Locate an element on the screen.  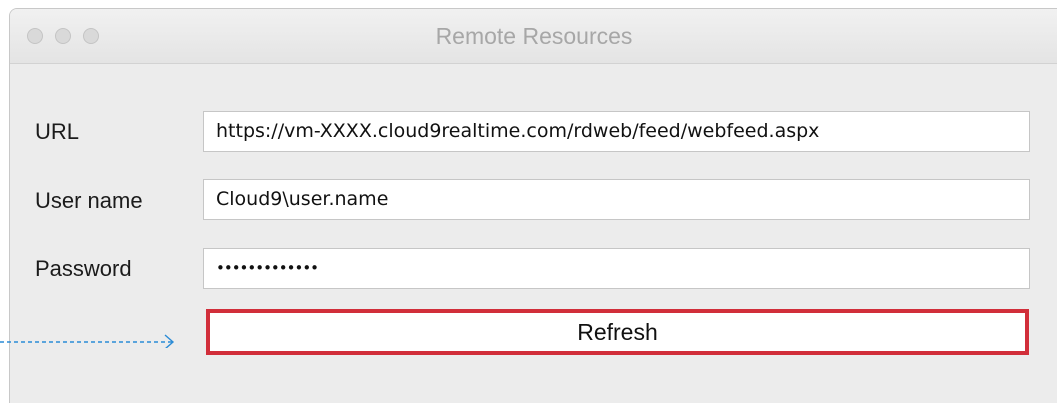
pointer-arrow-icon is located at coordinates (87, 341).